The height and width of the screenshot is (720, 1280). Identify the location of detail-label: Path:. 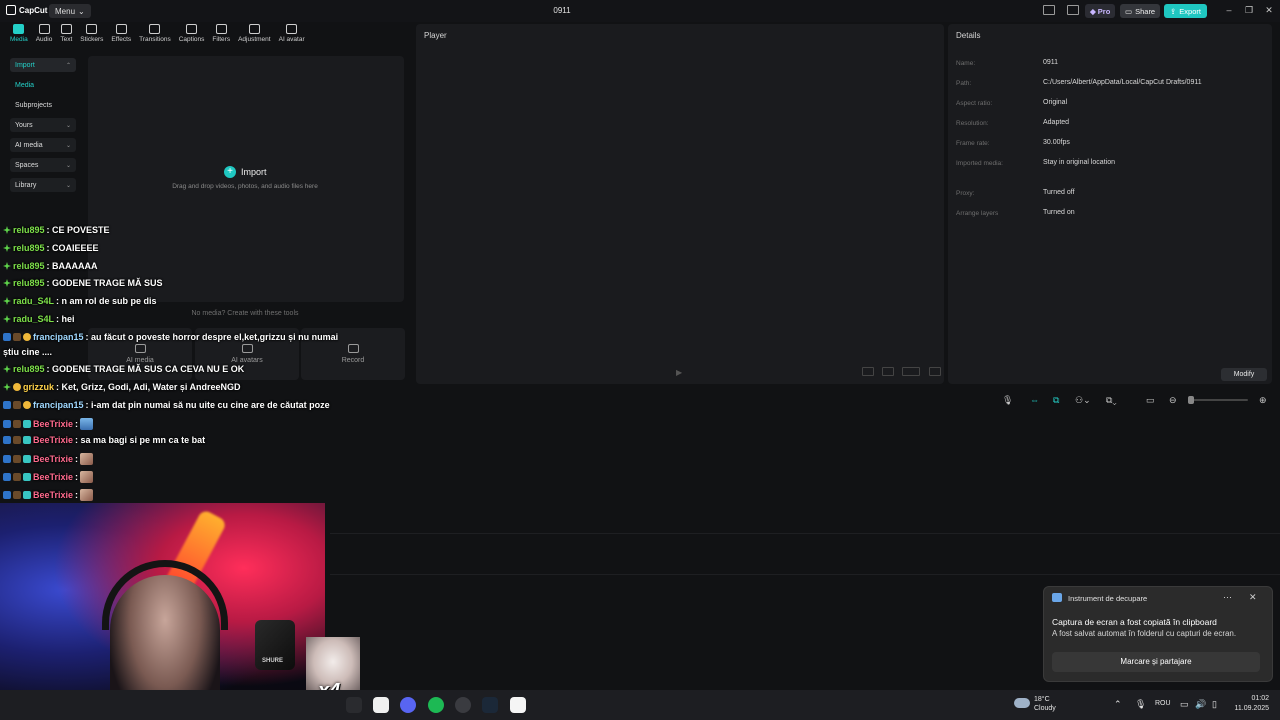
(964, 83).